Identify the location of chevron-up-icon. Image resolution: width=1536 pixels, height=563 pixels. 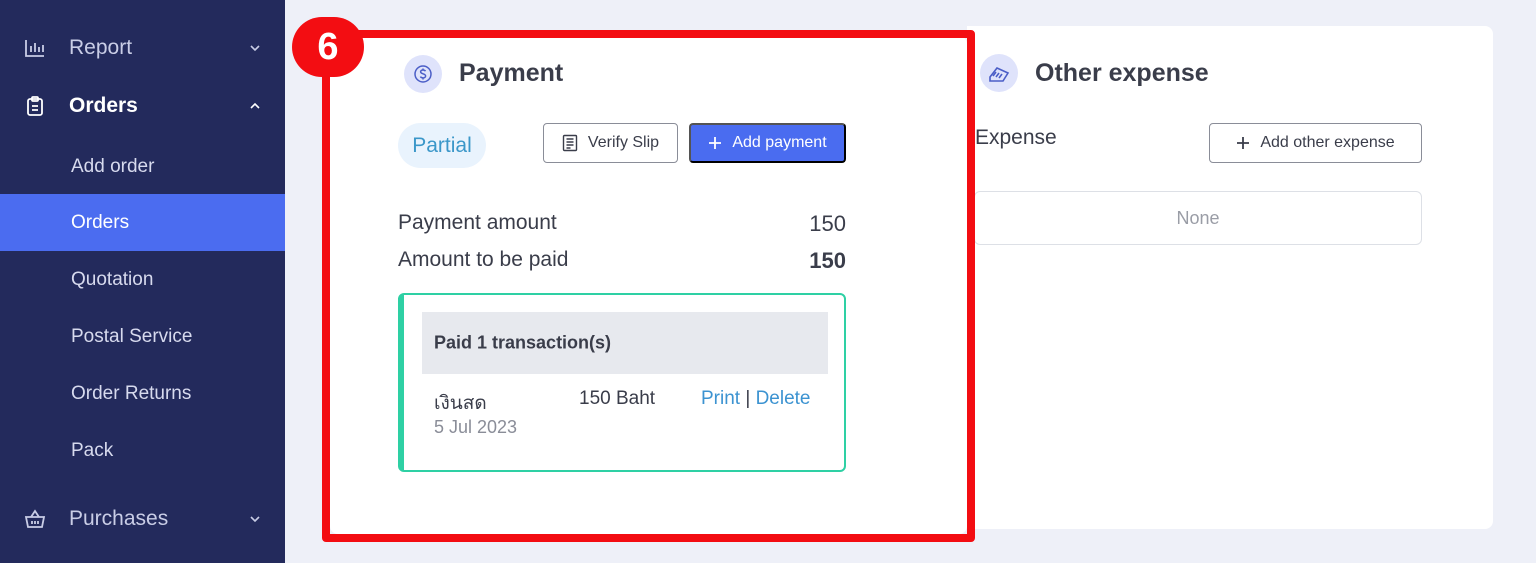
(255, 106).